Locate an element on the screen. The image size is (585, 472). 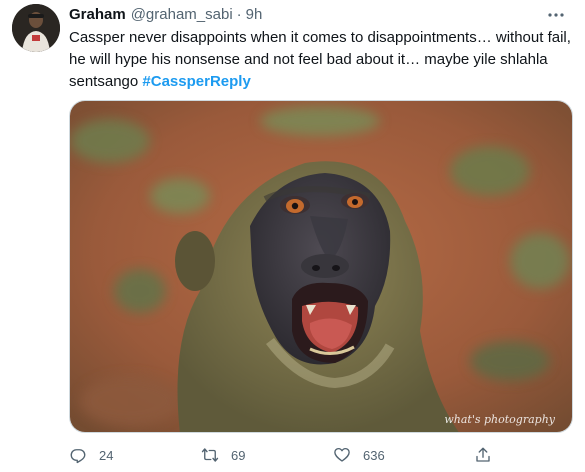
tweet-header: Graham @graham_sabi · 9h is located at coordinates (165, 14).